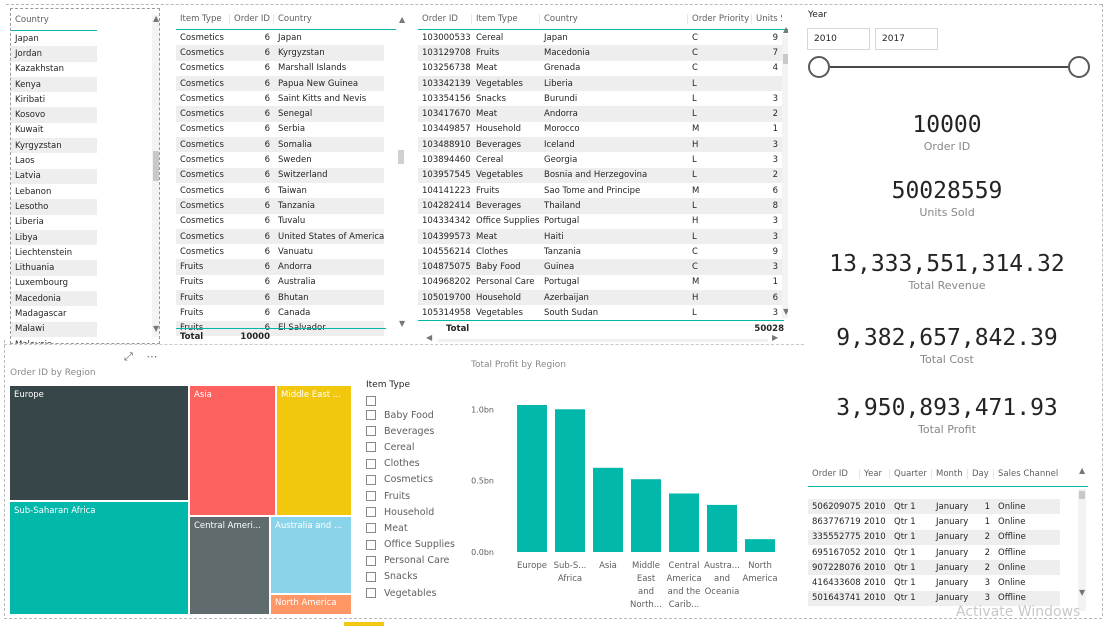  I want to click on table-row: Cosmetics 6 Marshall Islands, so click(280, 68).